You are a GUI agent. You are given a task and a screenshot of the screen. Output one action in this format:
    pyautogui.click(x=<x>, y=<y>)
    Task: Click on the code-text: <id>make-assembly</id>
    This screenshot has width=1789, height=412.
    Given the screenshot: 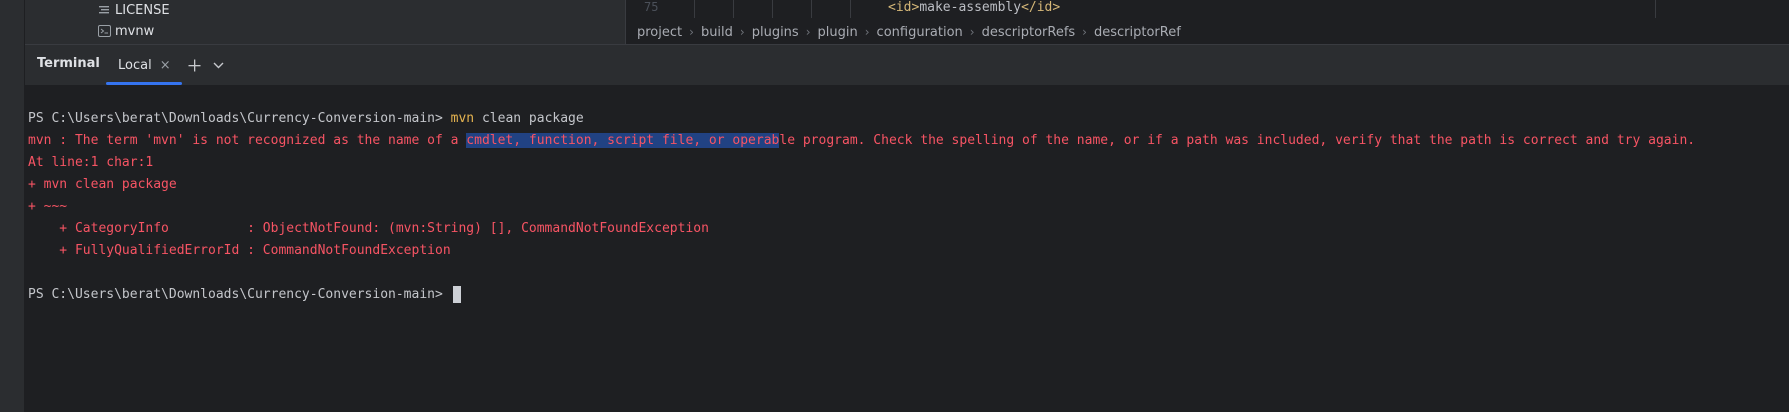 What is the action you would take?
    pyautogui.click(x=974, y=7)
    